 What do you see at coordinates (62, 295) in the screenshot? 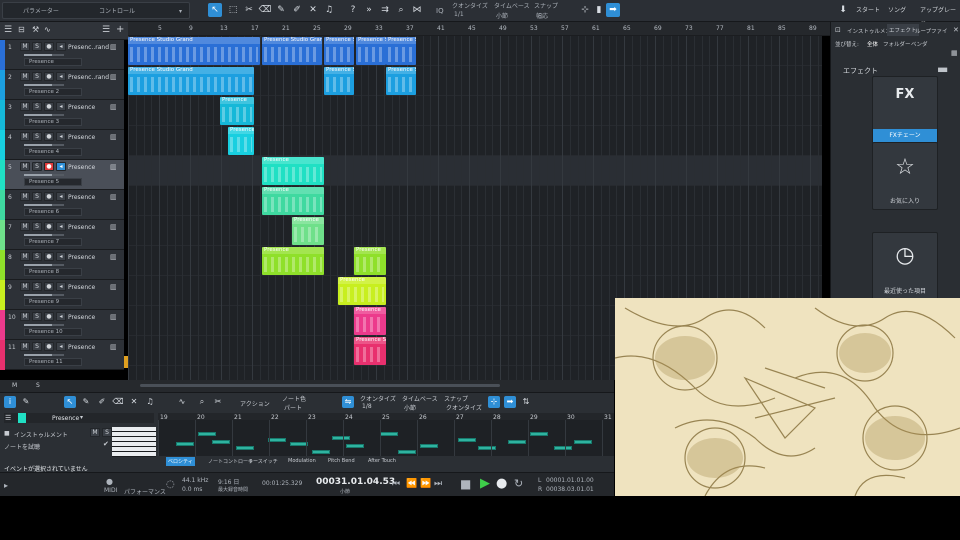
I see `track-9: 9 M S ● ◂ Presence ▥ Presence 9` at bounding box center [62, 295].